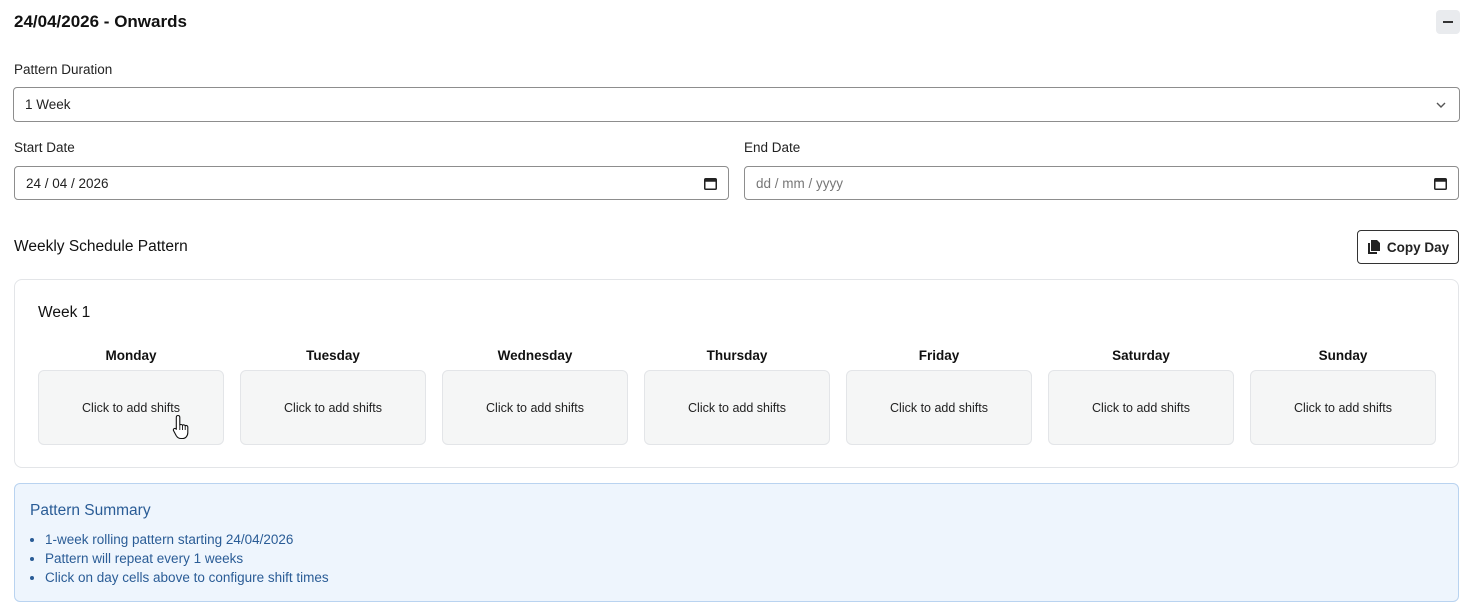  Describe the element at coordinates (1343, 355) in the screenshot. I see `day-name-sunday: Sunday` at that location.